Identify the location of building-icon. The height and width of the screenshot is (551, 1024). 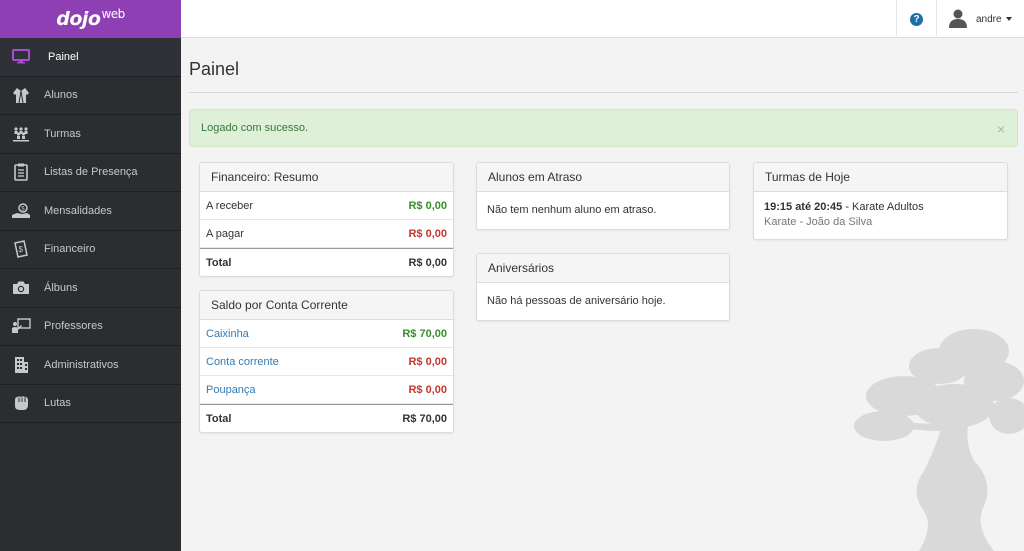
(21, 365).